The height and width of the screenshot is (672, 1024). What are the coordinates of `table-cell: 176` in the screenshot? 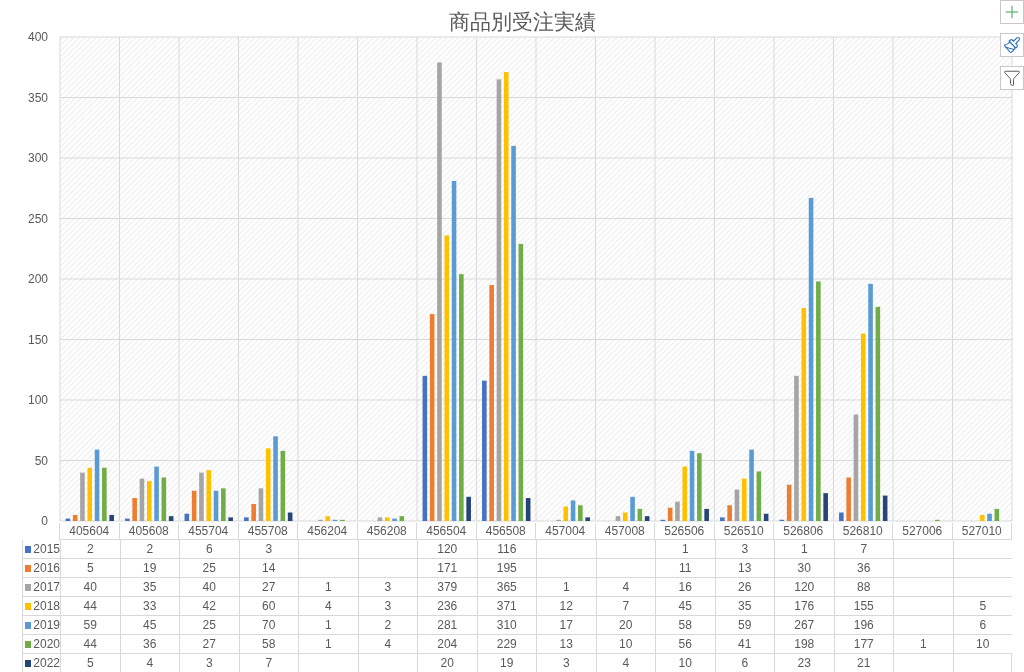 It's located at (804, 606).